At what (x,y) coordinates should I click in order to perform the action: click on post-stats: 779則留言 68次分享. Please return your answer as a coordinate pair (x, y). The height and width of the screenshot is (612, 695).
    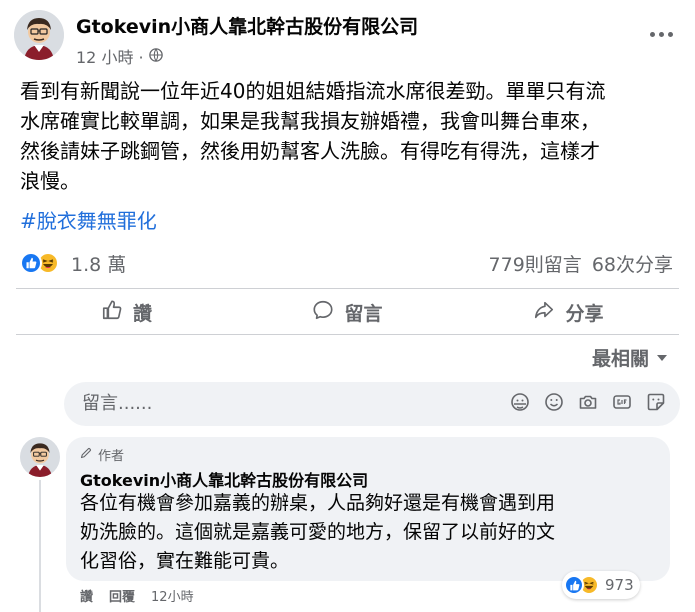
    Looking at the image, I should click on (581, 263).